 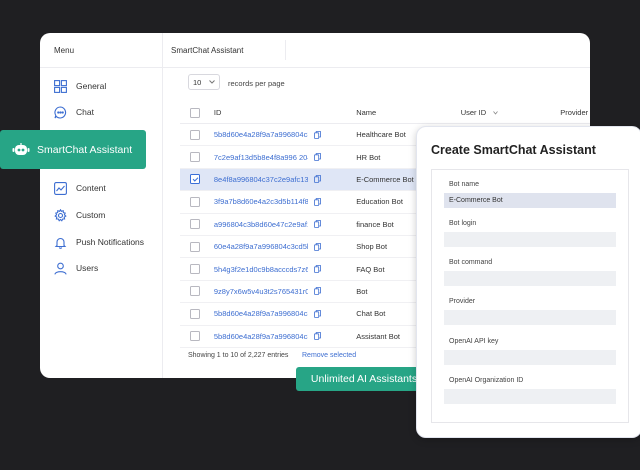 I want to click on records-per-page-select: 10, so click(x=204, y=82).